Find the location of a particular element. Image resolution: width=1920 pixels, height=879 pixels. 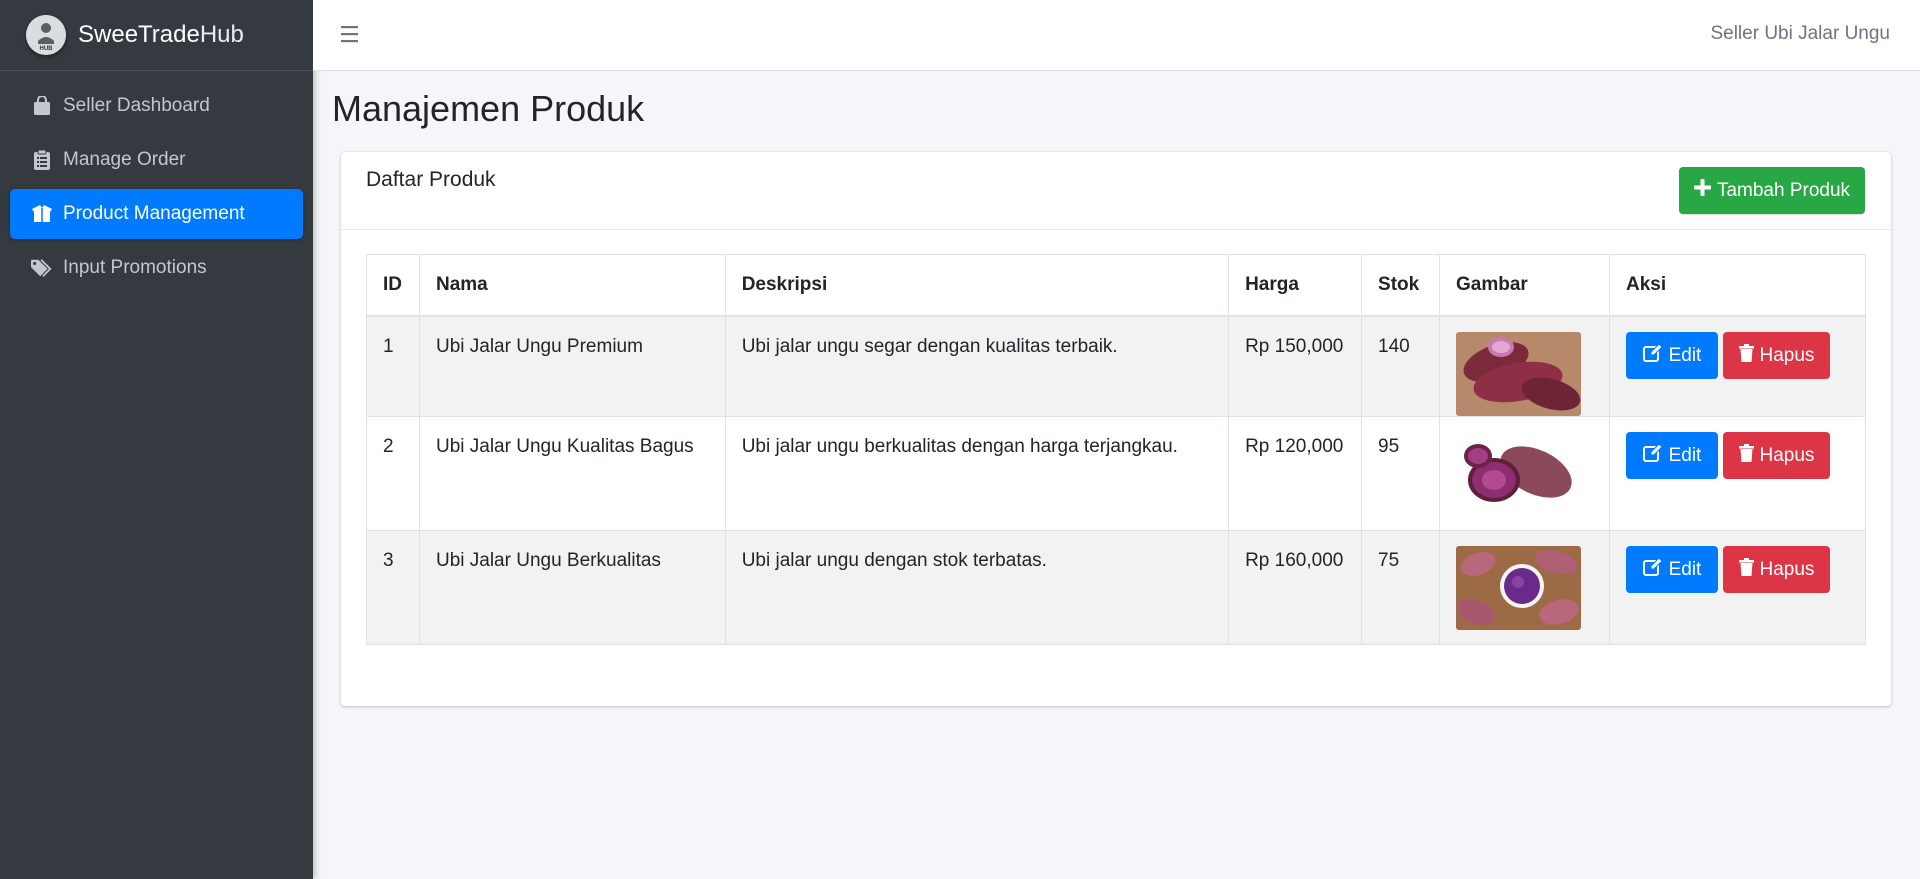

add-product-button: Tambah Produk is located at coordinates (1772, 190).